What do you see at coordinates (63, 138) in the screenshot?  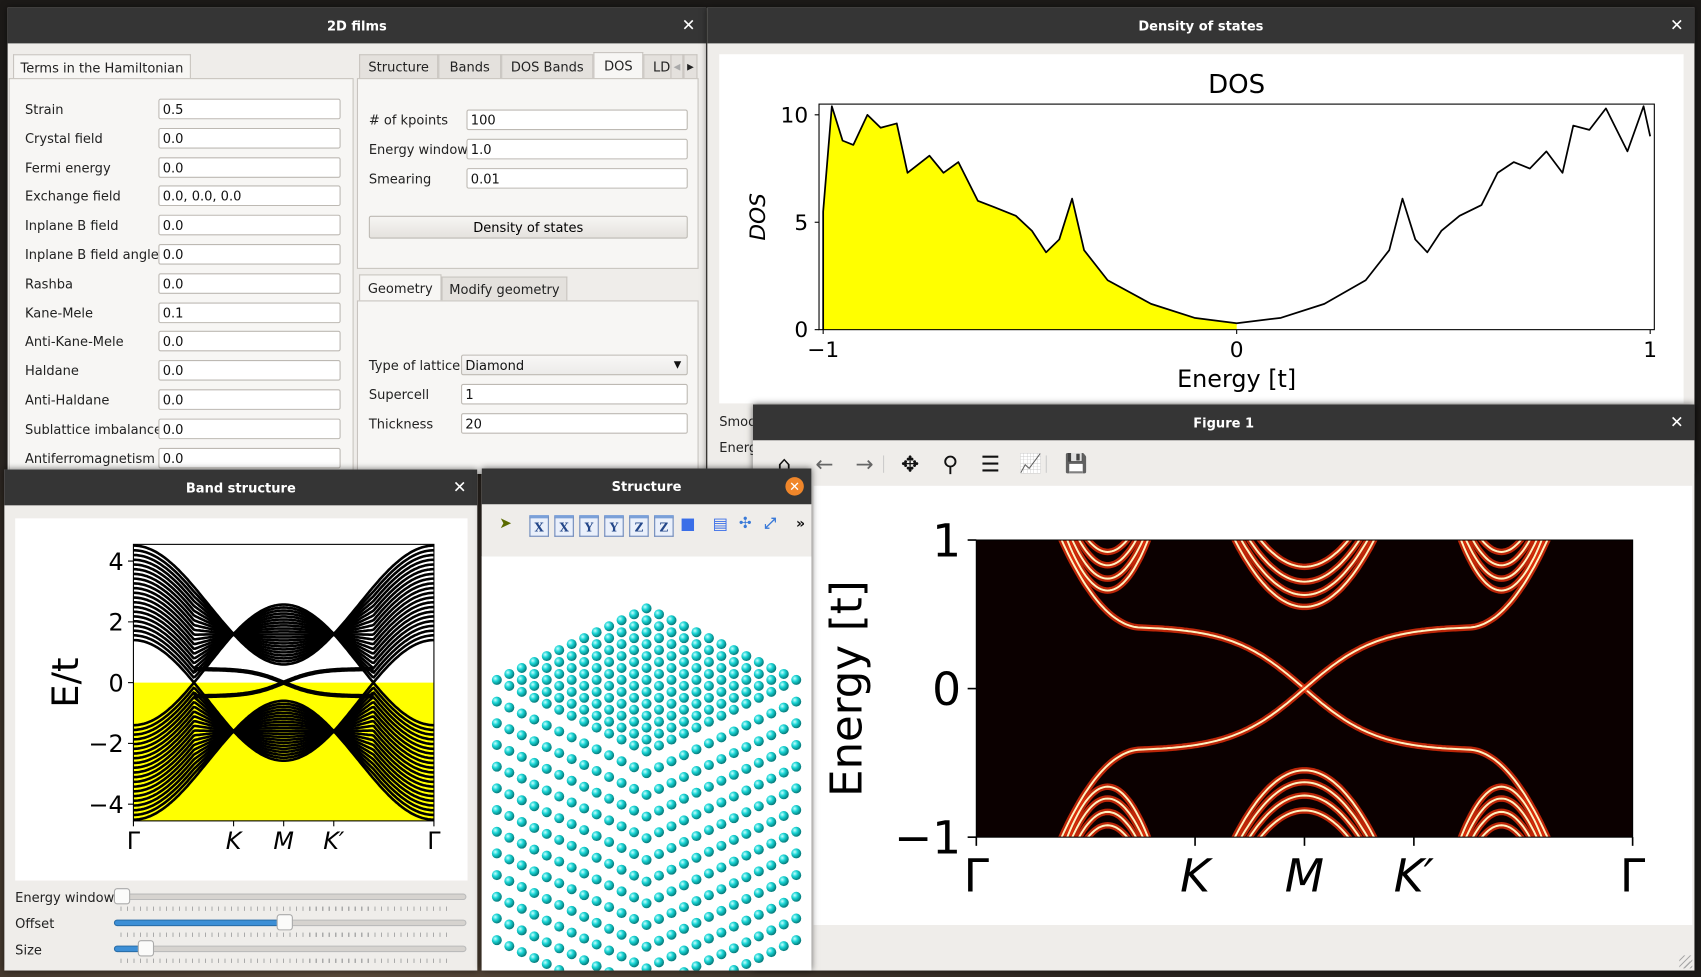 I see `term-label: Crystal field` at bounding box center [63, 138].